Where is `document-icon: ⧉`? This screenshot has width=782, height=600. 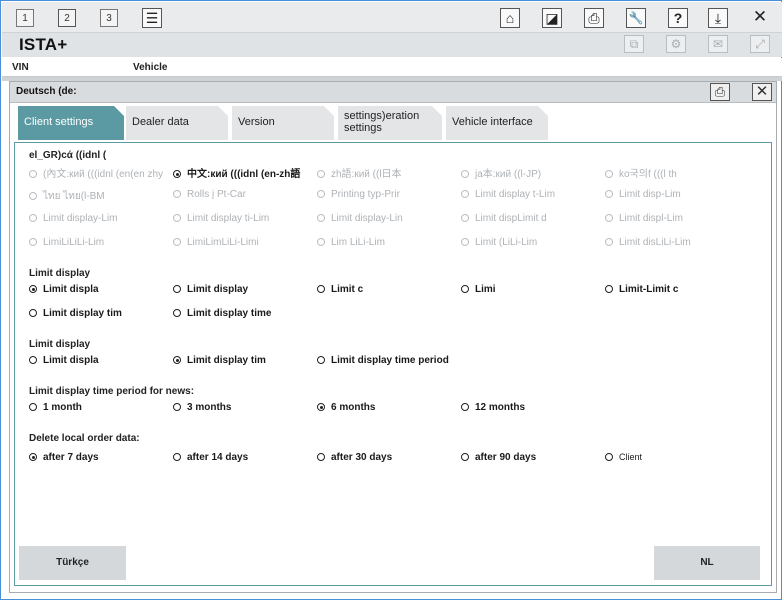
document-icon: ⧉ is located at coordinates (634, 44).